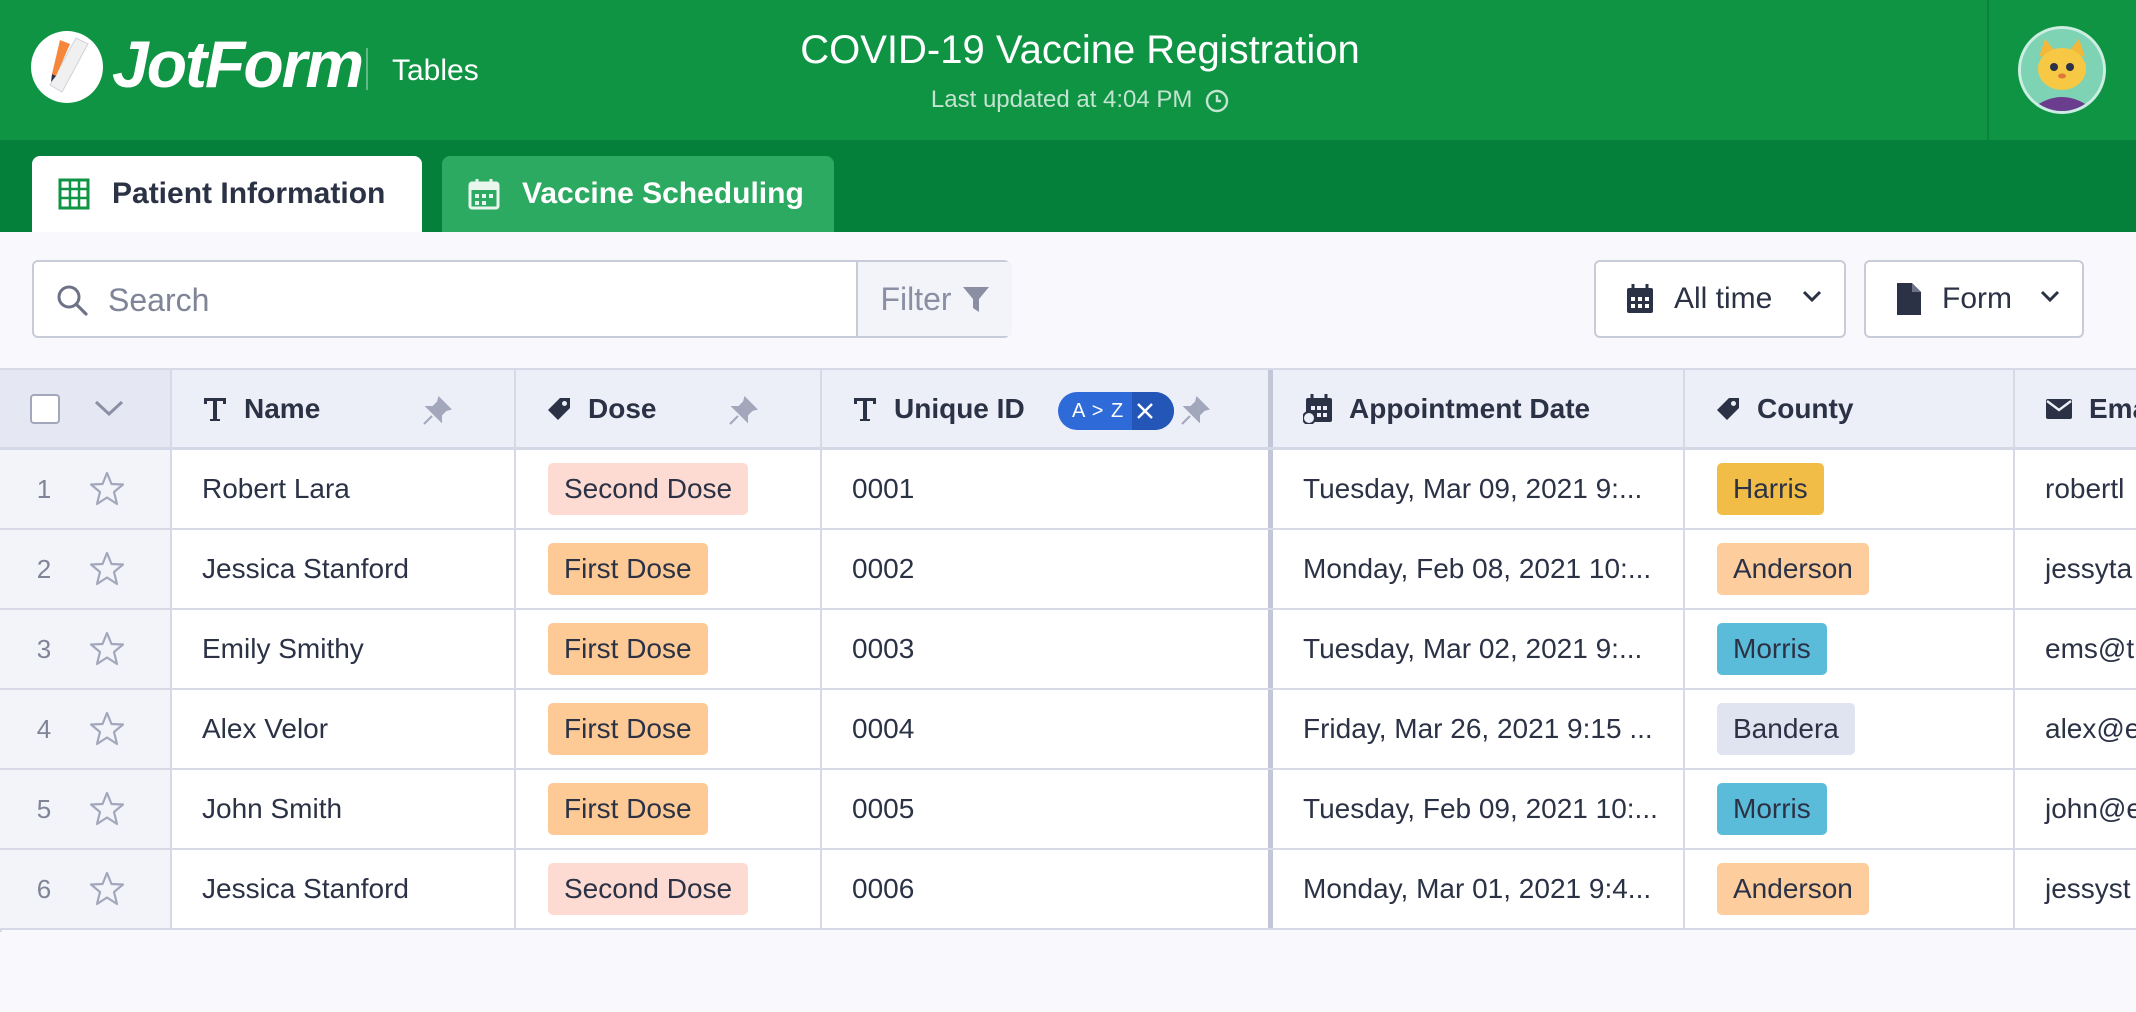 This screenshot has width=2136, height=1012. Describe the element at coordinates (86, 408) in the screenshot. I see `header-select-cell` at that location.